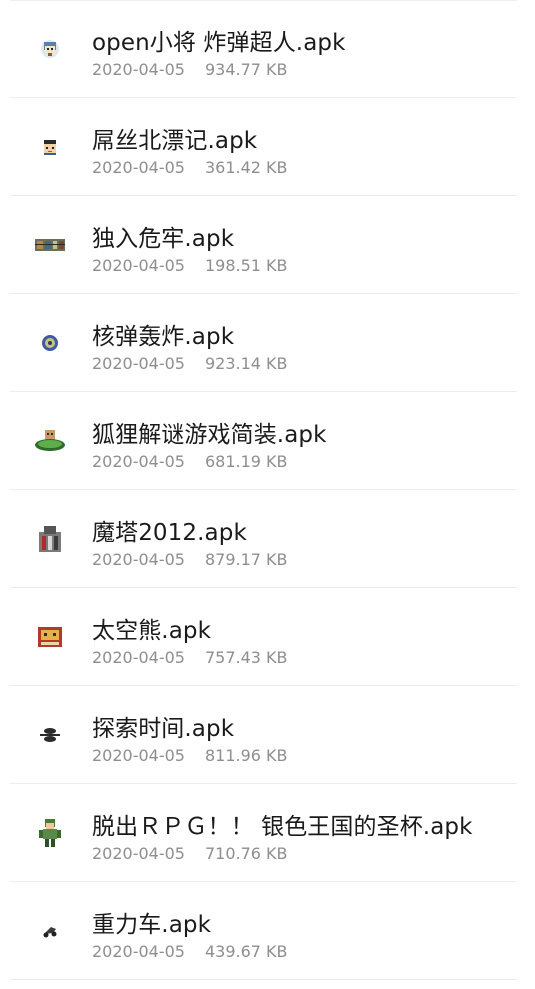 Image resolution: width=535 pixels, height=989 pixels. Describe the element at coordinates (175, 141) in the screenshot. I see `file-name: 屌丝北漂记.apk` at that location.